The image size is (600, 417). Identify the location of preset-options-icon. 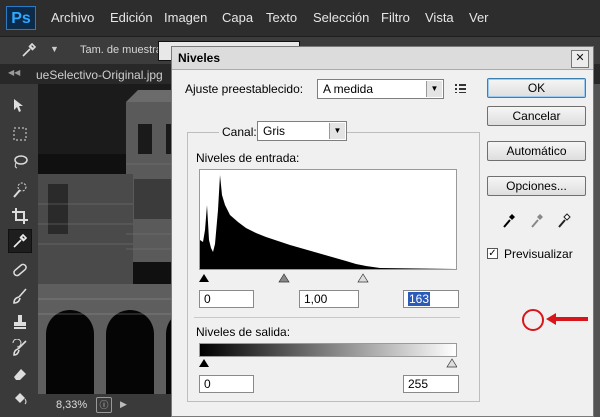
(461, 89).